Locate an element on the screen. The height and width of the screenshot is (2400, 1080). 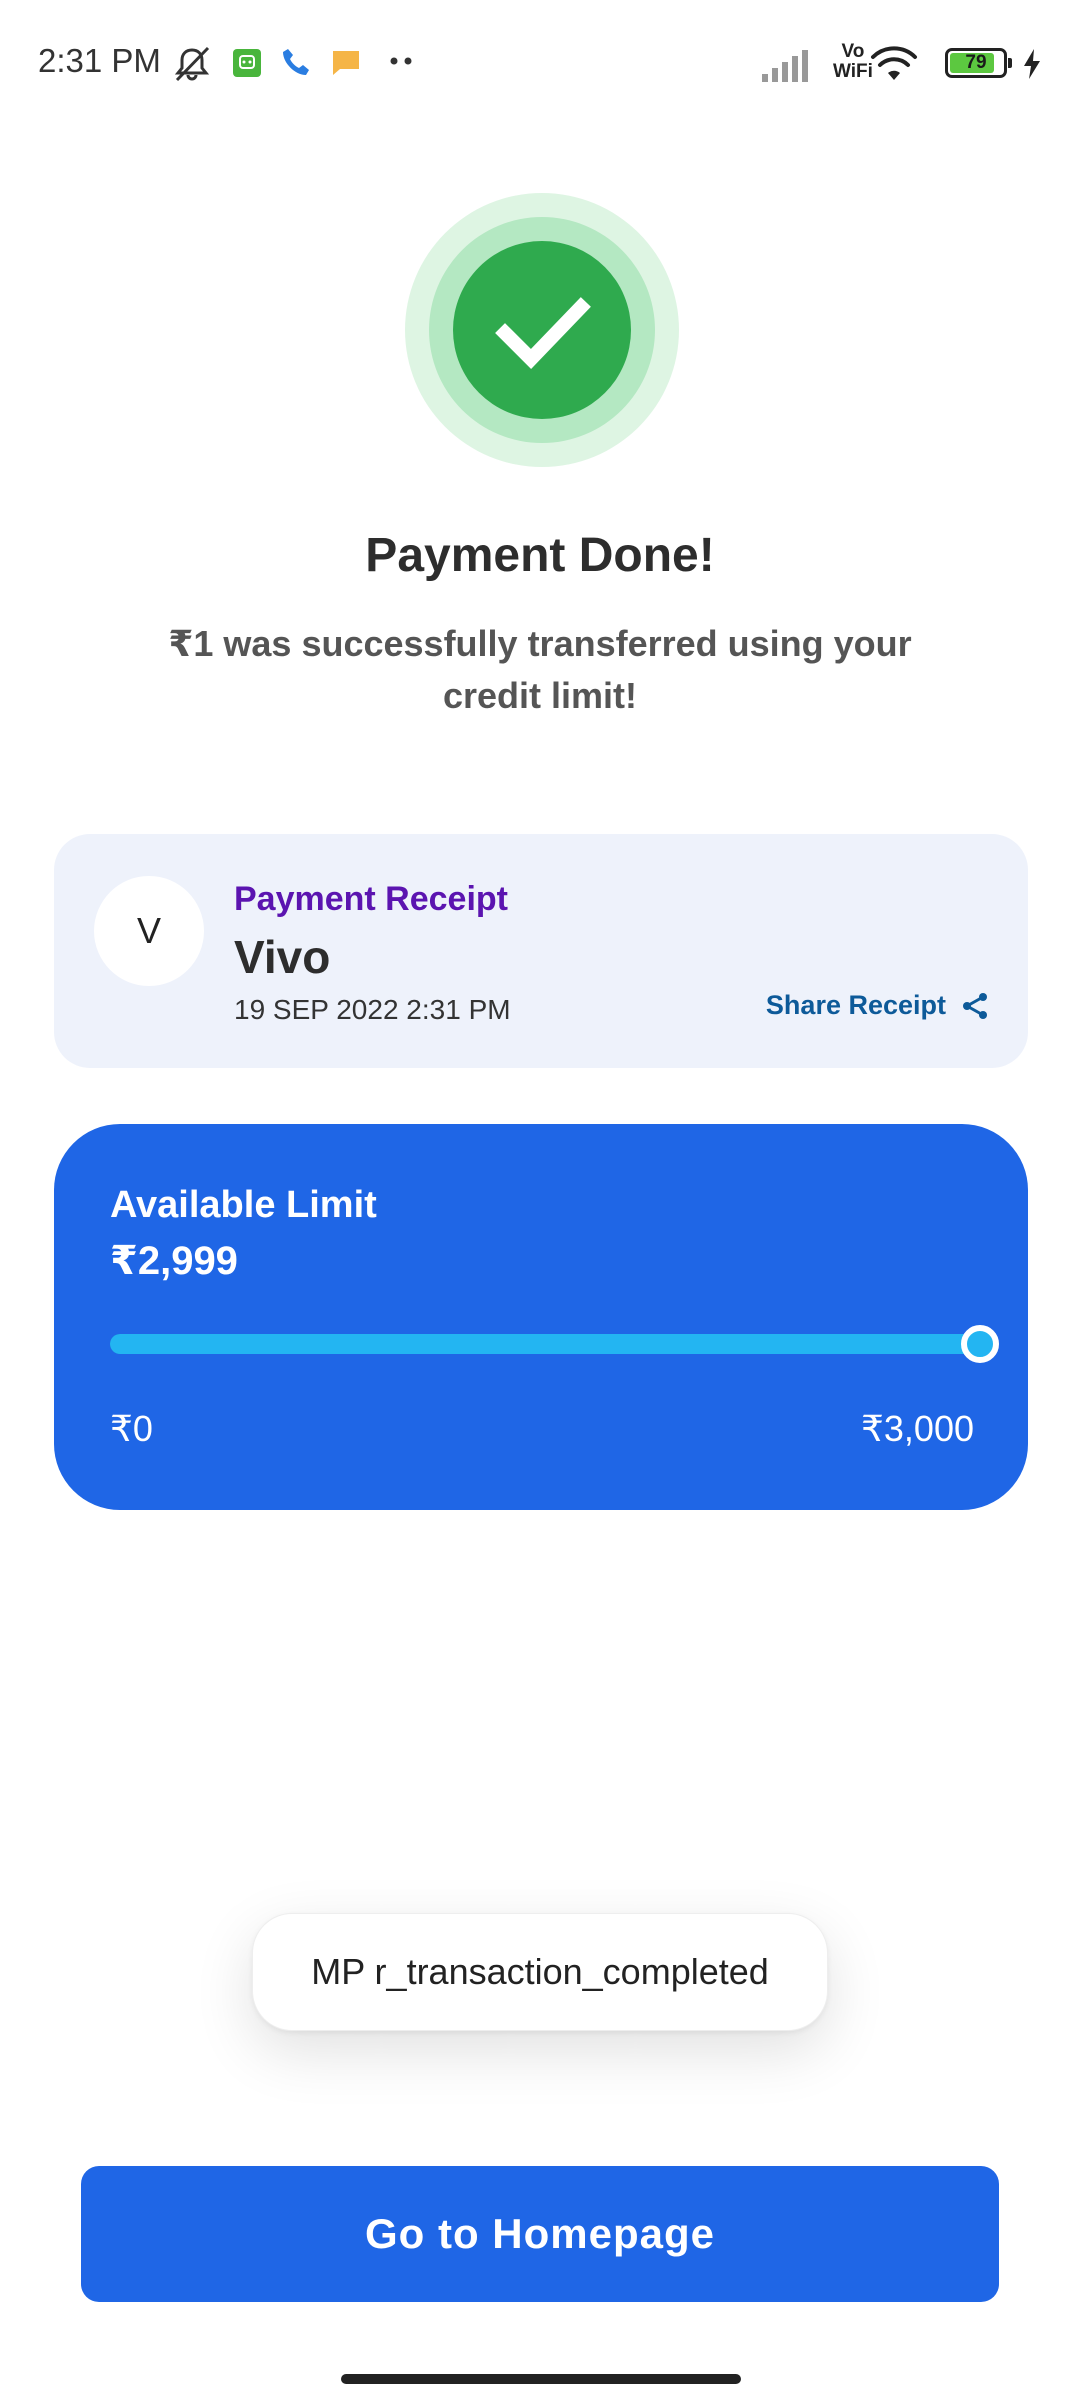
limit-progress-bar is located at coordinates (554, 1344).